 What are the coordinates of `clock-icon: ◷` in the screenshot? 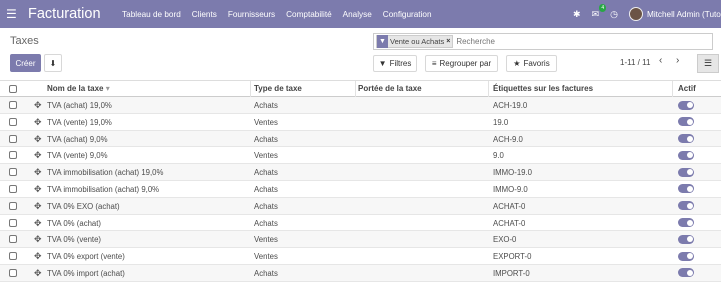 It's located at (614, 14).